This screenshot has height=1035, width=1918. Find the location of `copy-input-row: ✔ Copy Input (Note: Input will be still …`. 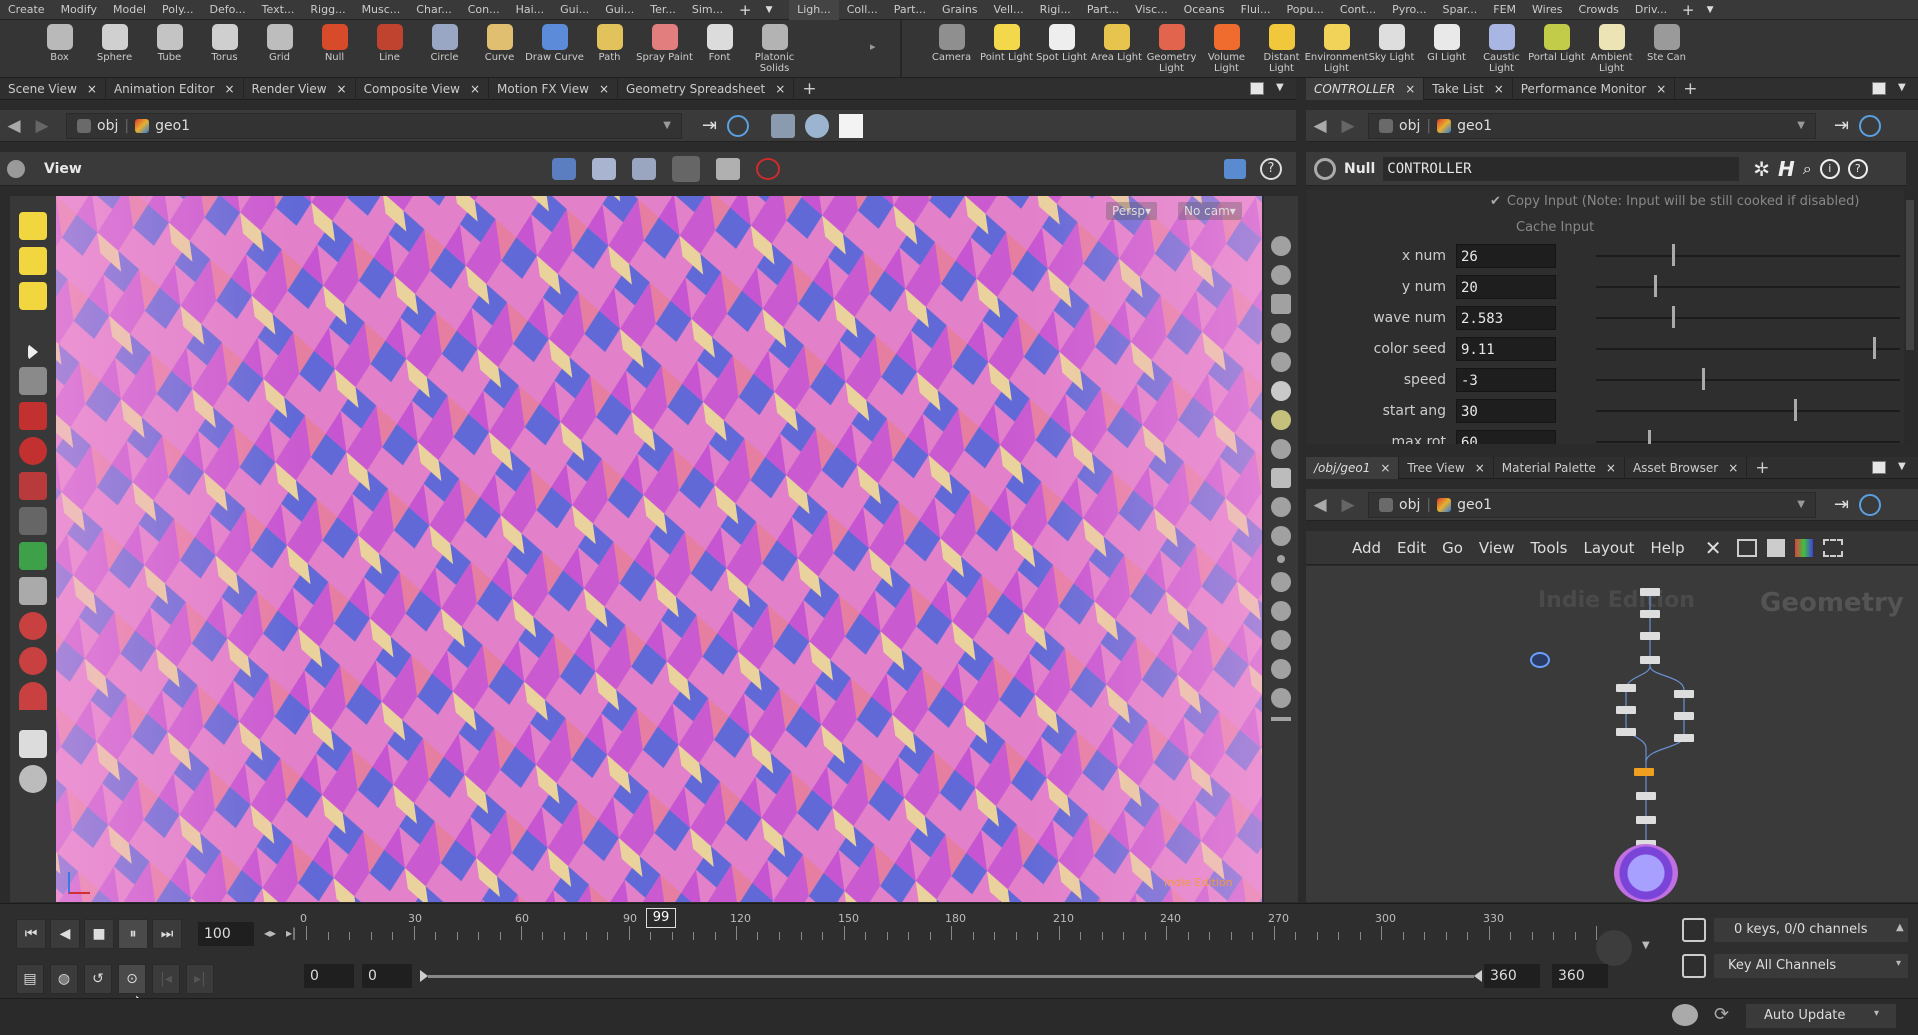

copy-input-row: ✔ Copy Input (Note: Input will be still … is located at coordinates (1674, 201).